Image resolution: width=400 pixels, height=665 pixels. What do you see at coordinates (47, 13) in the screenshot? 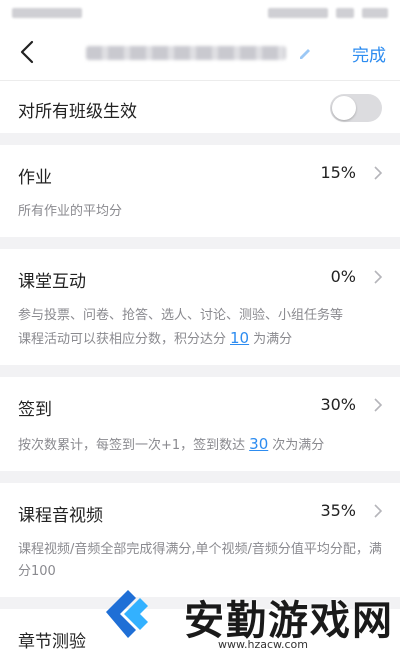
I see `status-bar-time-blurred` at bounding box center [47, 13].